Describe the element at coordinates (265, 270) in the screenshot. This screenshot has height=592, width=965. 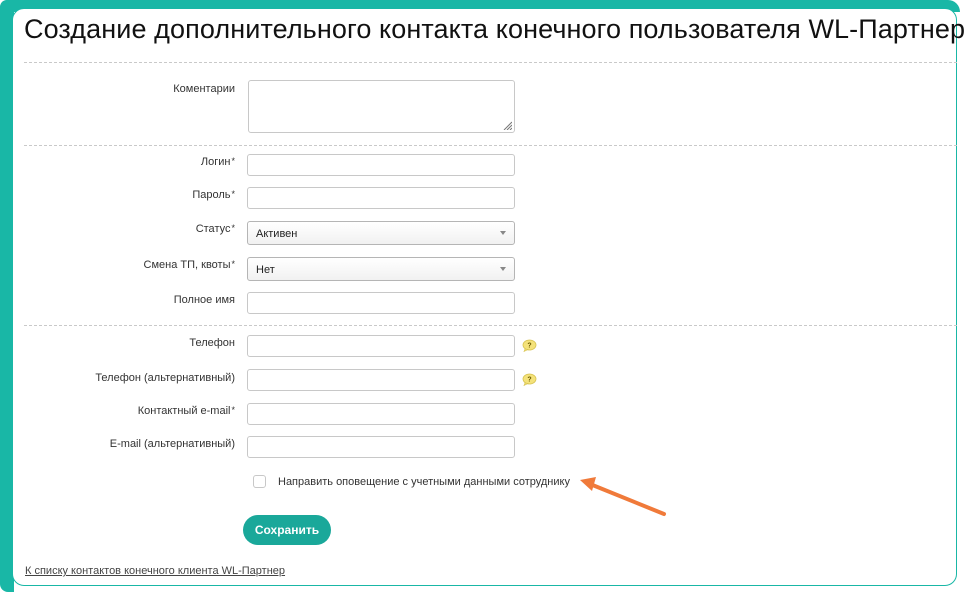
I see `tariff-change-selected-value: Нет` at that location.